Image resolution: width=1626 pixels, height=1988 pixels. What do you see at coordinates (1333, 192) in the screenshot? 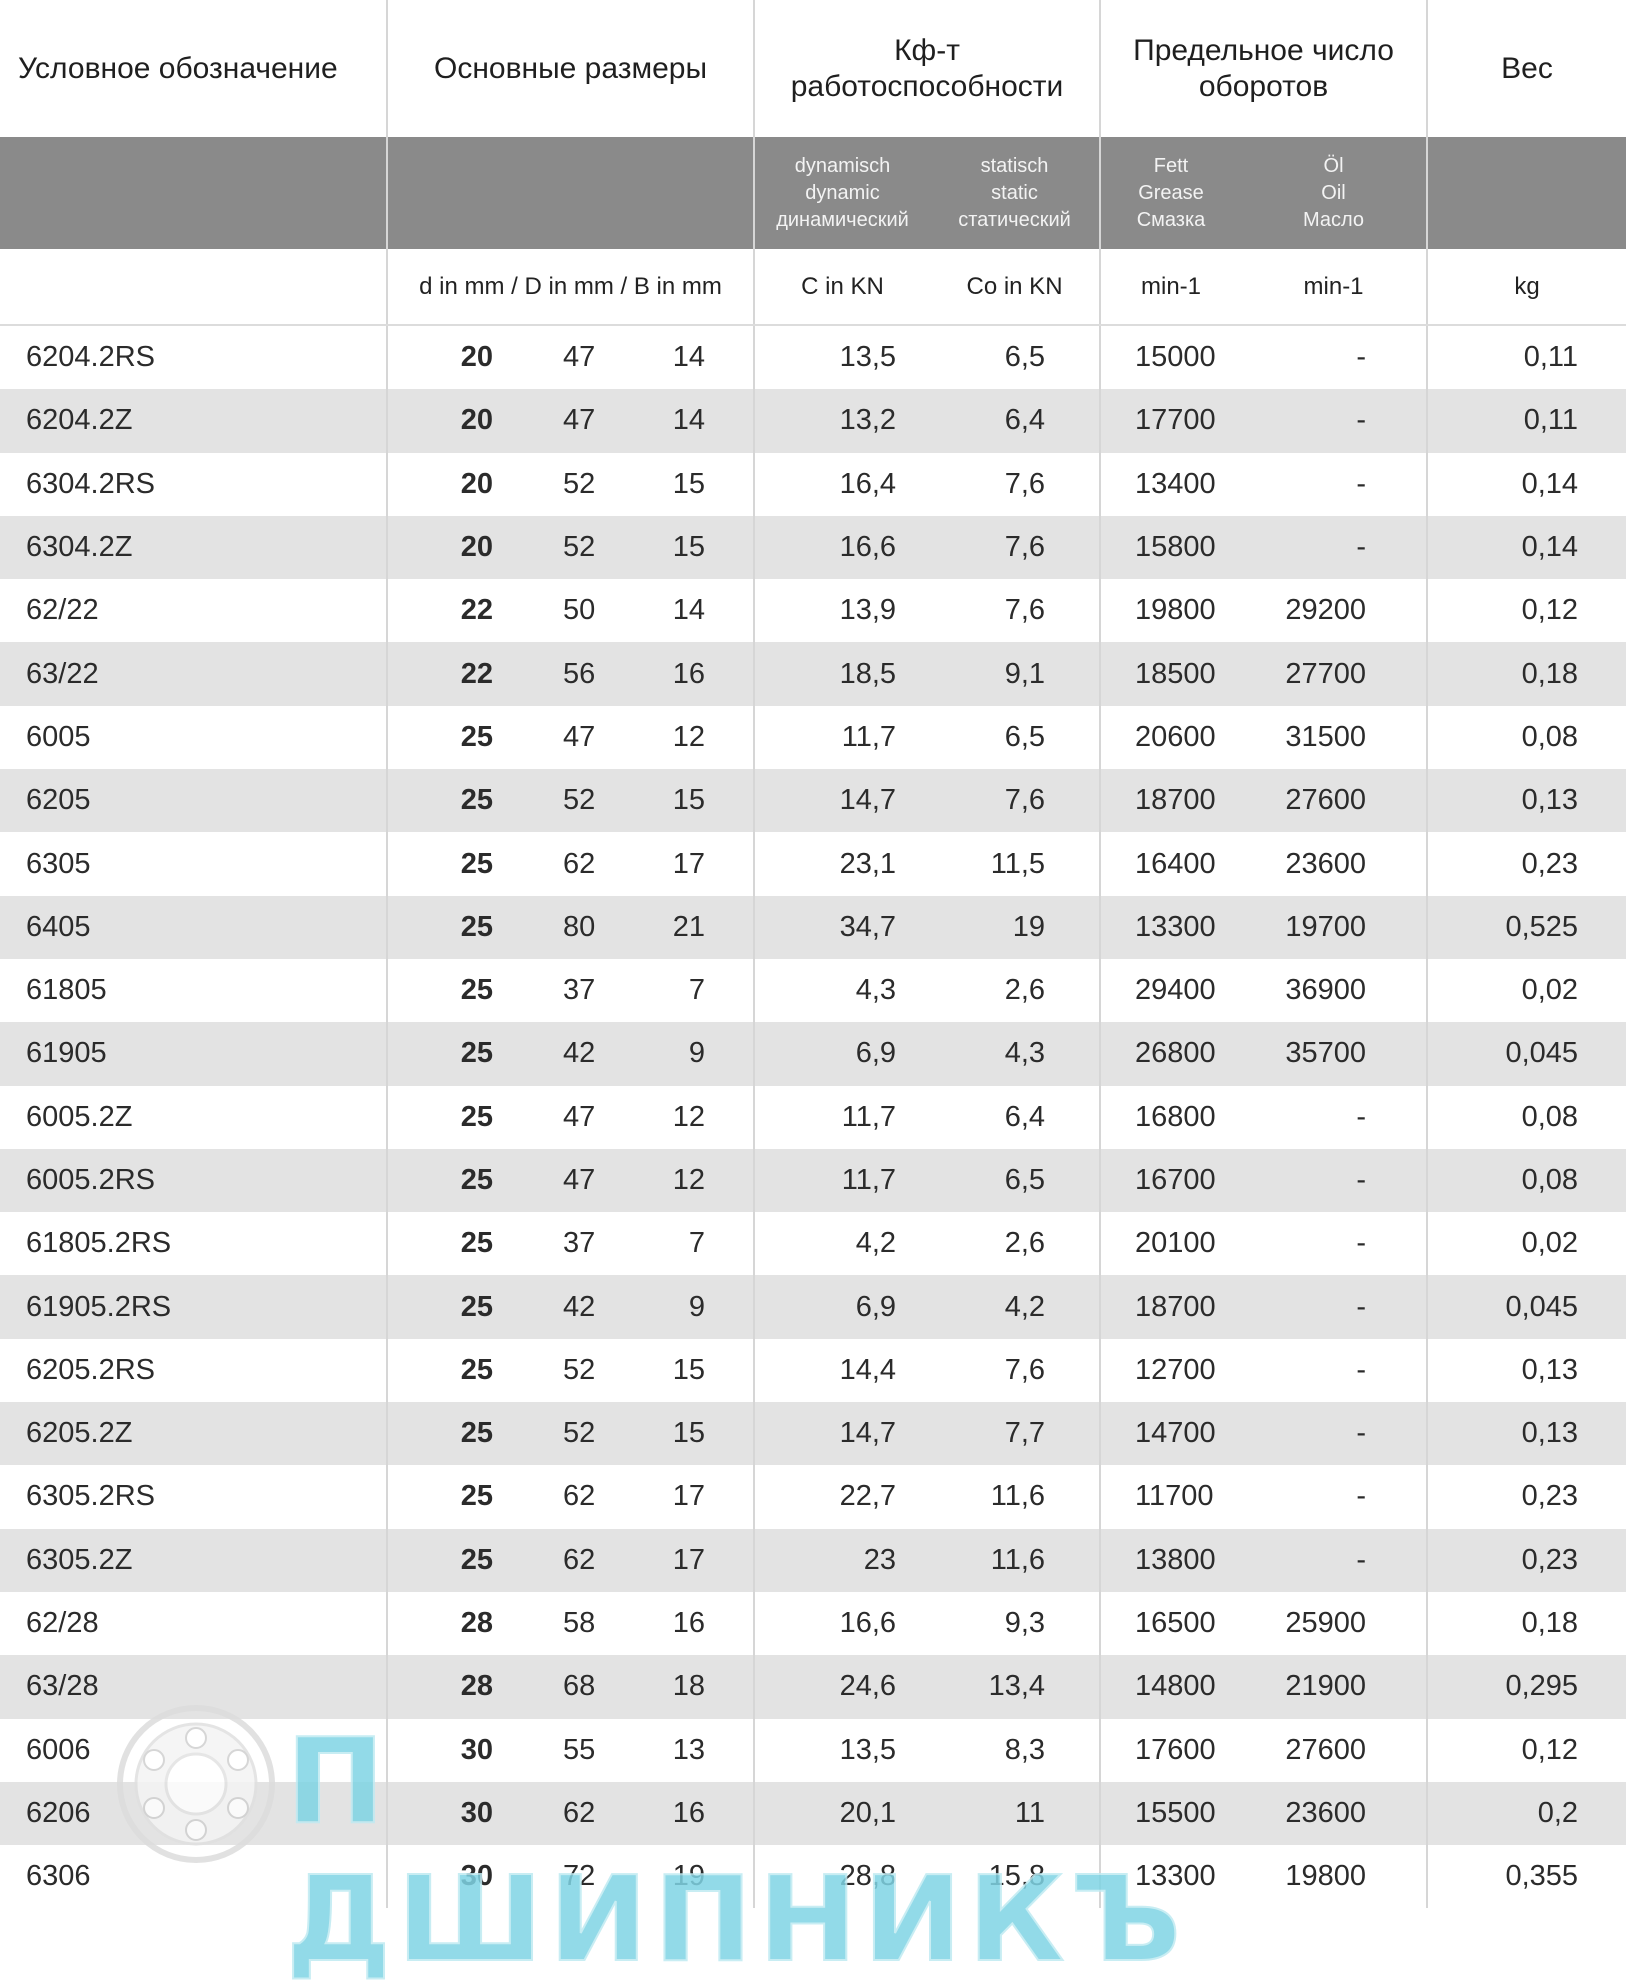
I see `subheader-oil-en: Oil` at bounding box center [1333, 192].